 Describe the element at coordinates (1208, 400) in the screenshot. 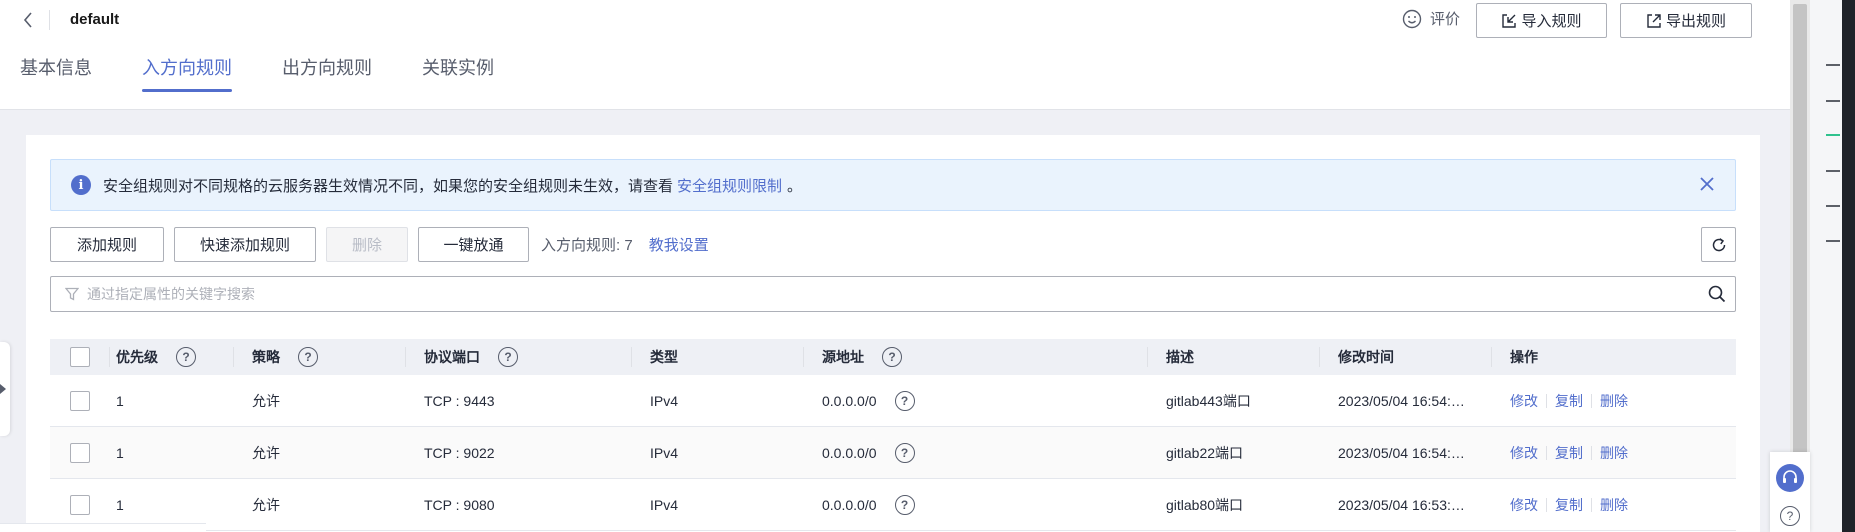

I see `cell-description: gitlab443端口` at that location.